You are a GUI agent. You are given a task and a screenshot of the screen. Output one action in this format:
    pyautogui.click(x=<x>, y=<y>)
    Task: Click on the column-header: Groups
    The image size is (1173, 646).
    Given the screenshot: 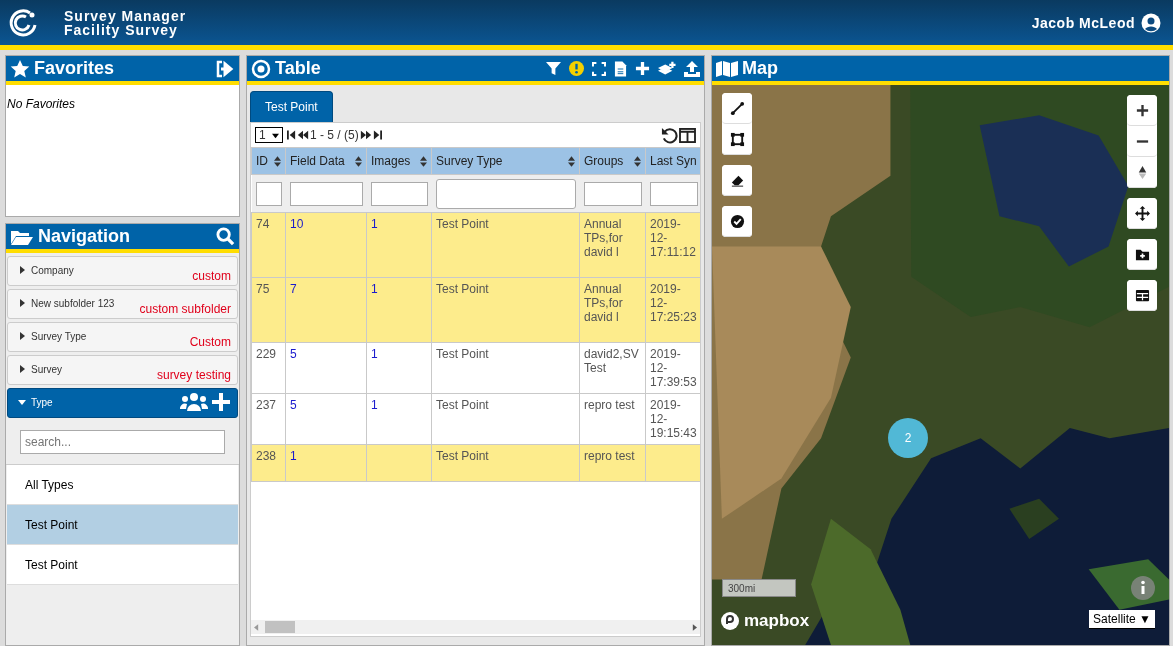 What is the action you would take?
    pyautogui.click(x=612, y=161)
    